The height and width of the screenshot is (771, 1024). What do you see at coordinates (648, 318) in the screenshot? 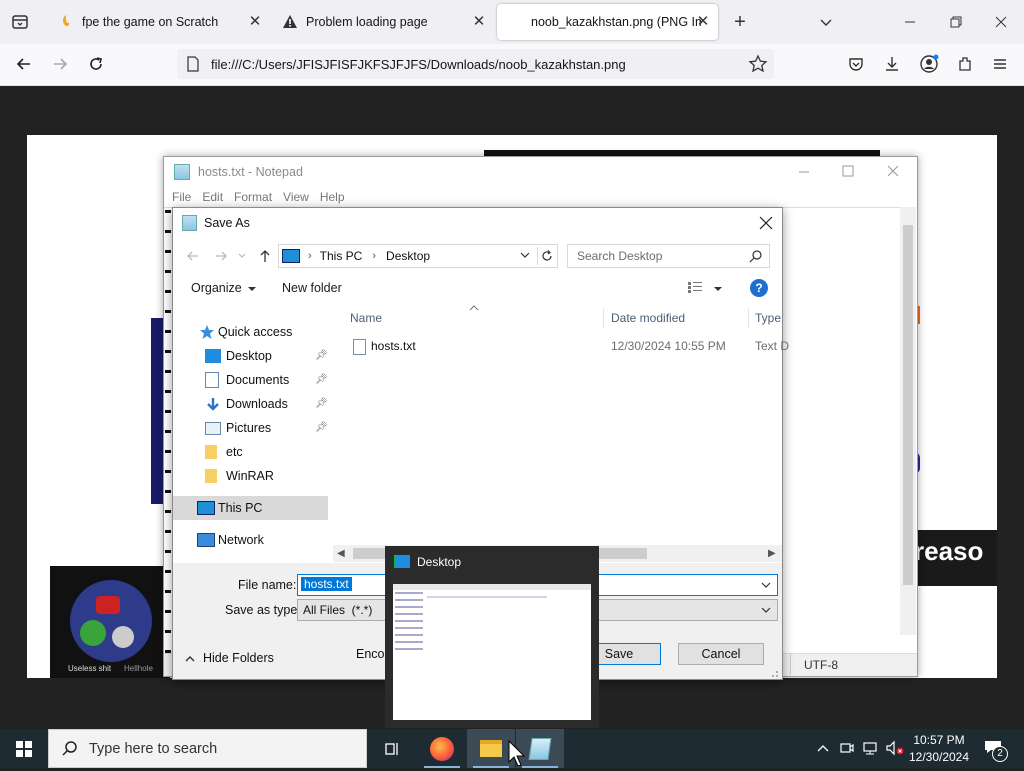
I see `column-header-date: Date modified` at bounding box center [648, 318].